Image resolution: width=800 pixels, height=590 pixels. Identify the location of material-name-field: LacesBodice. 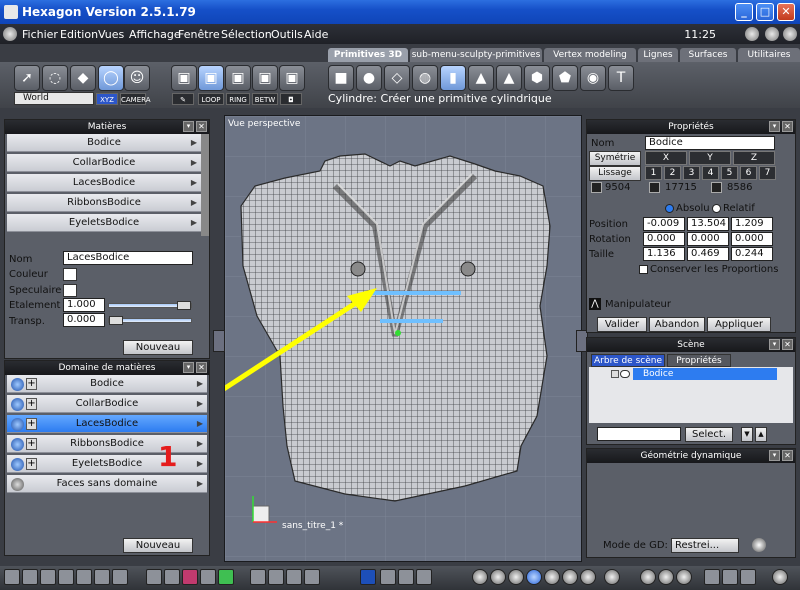
(128, 258).